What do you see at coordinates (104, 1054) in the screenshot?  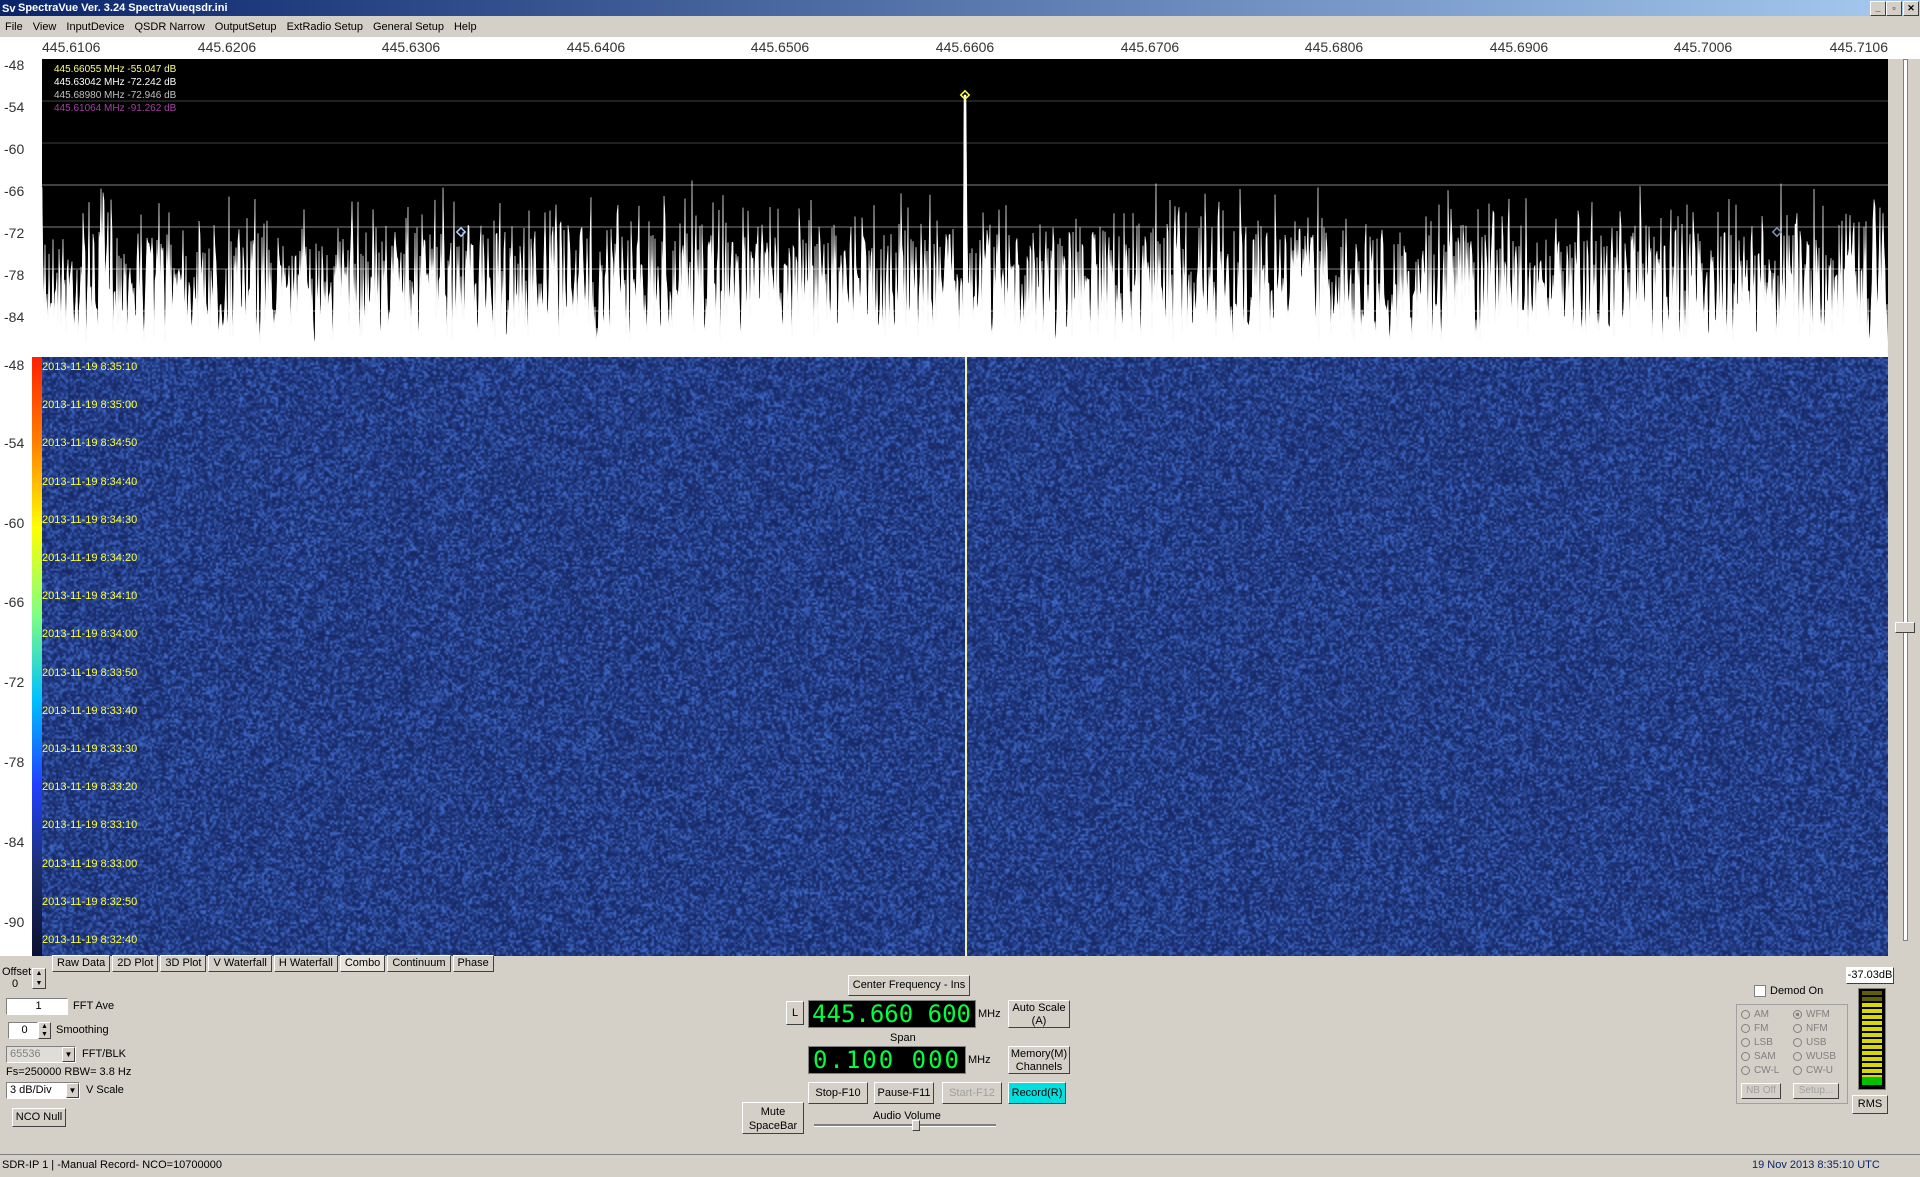 I see `fft-blk-label: FFT/BLK` at bounding box center [104, 1054].